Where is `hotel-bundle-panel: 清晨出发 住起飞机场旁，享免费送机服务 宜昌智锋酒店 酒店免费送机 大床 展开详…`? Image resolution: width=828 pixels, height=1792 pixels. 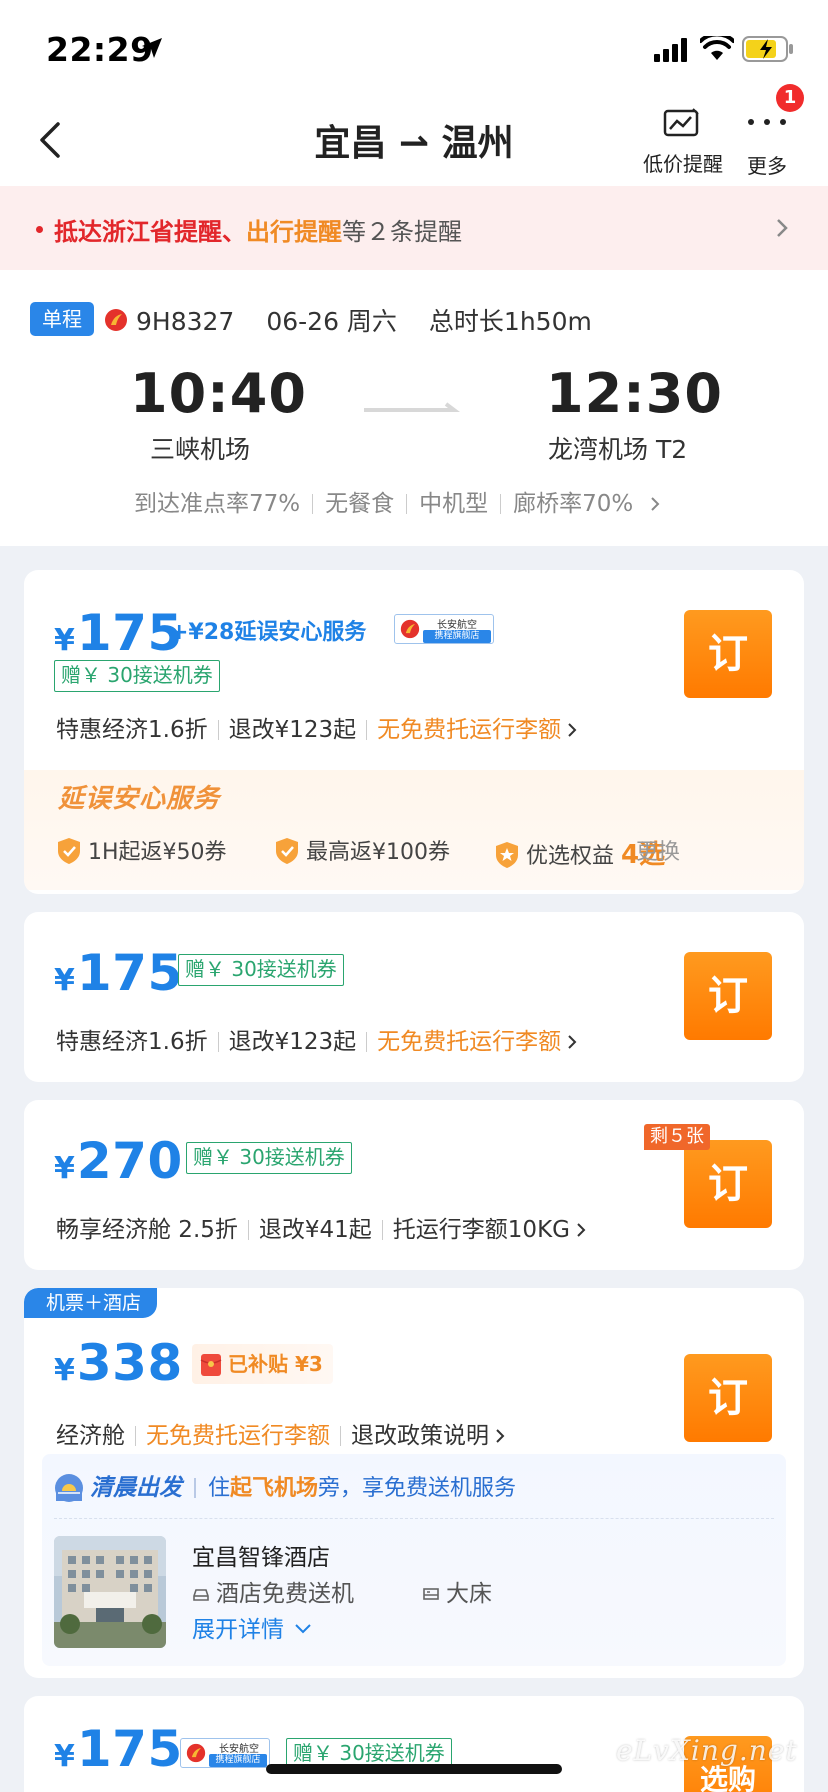
hotel-bundle-panel: 清晨出发 住起飞机场旁，享免费送机服务 宜昌智锋酒店 酒店免费送机 大床 展开详… is located at coordinates (414, 1560).